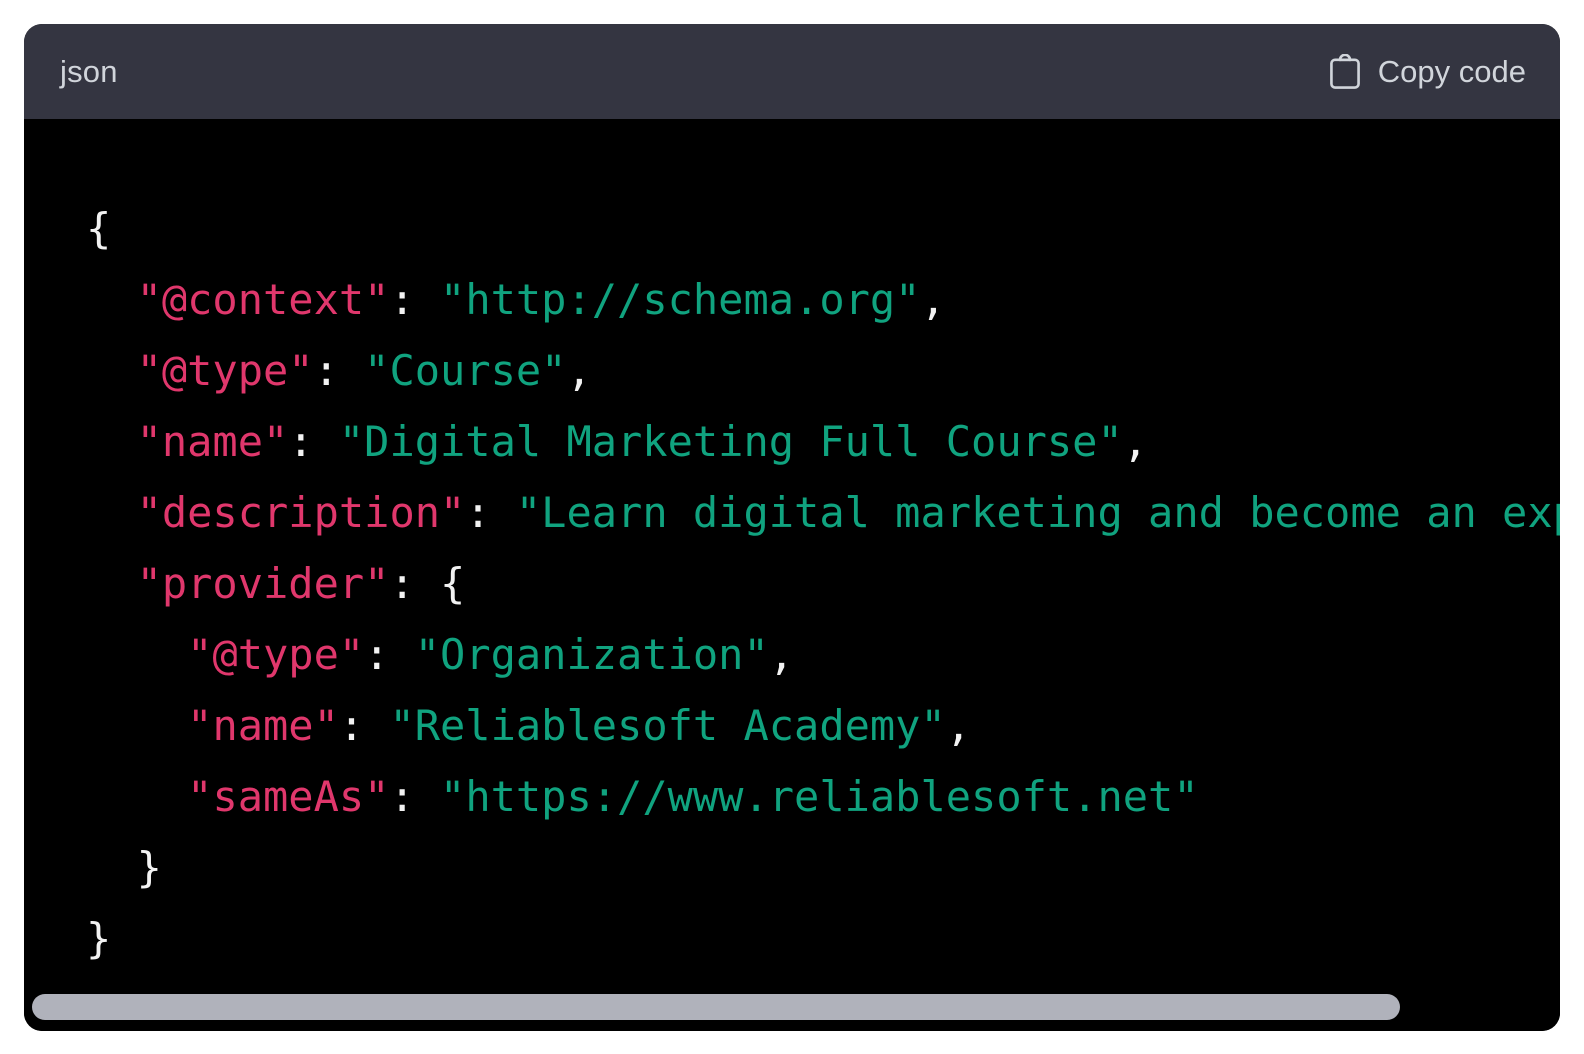  I want to click on code-token-key: "provider", so click(263, 583).